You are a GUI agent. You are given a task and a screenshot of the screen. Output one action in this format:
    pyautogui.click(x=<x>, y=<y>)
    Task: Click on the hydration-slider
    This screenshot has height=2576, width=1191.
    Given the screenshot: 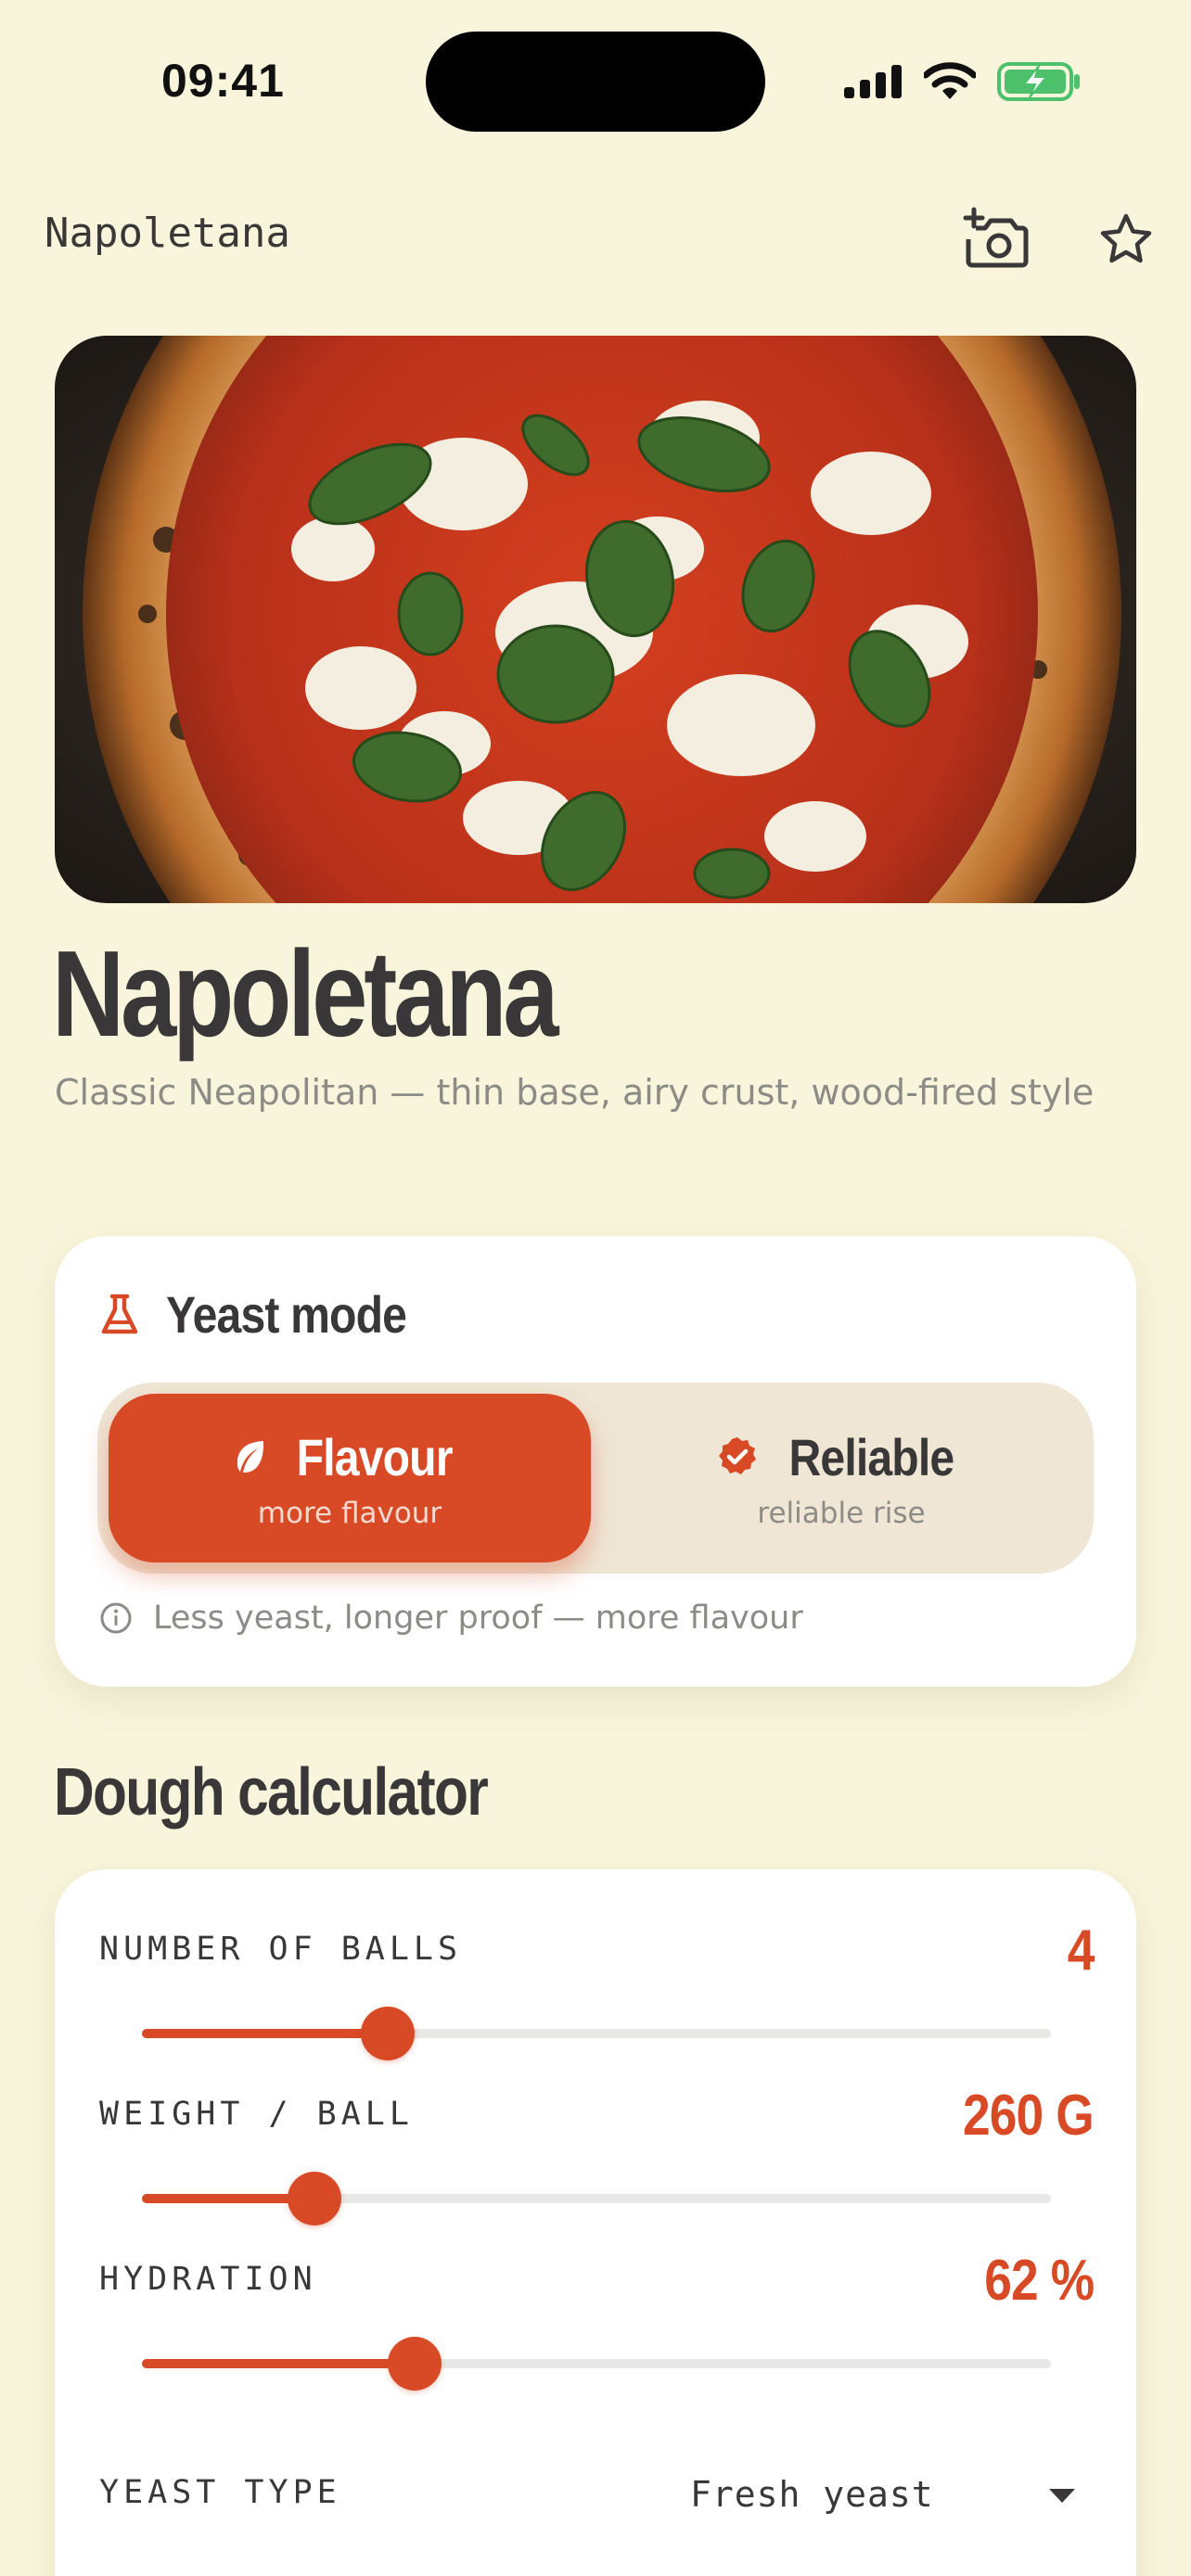 What is the action you would take?
    pyautogui.click(x=597, y=2364)
    